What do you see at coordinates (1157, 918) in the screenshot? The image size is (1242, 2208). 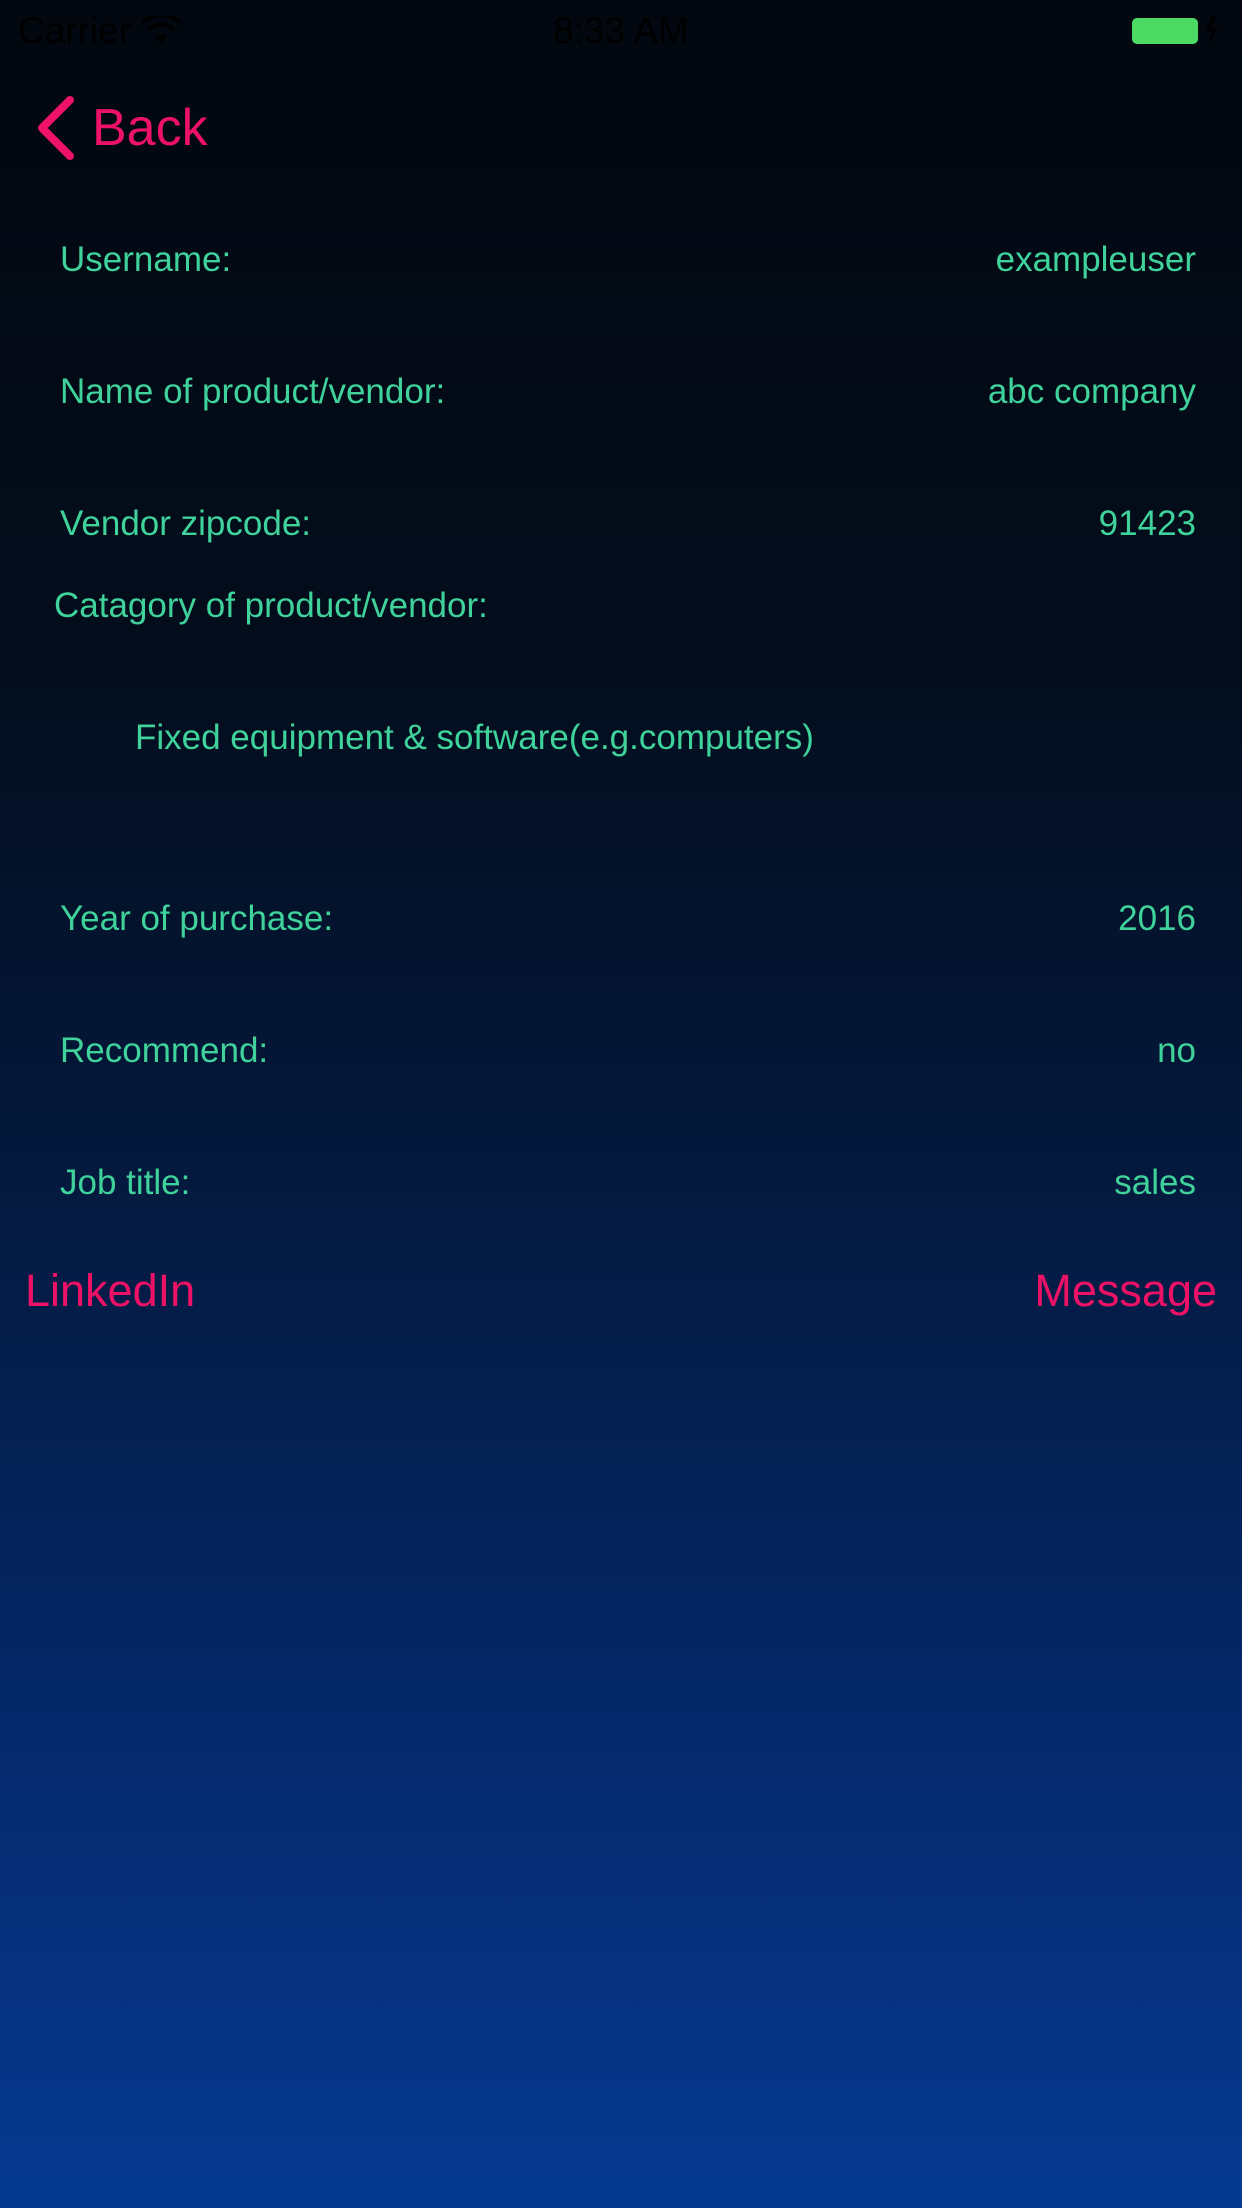 I see `year-value: 2016` at bounding box center [1157, 918].